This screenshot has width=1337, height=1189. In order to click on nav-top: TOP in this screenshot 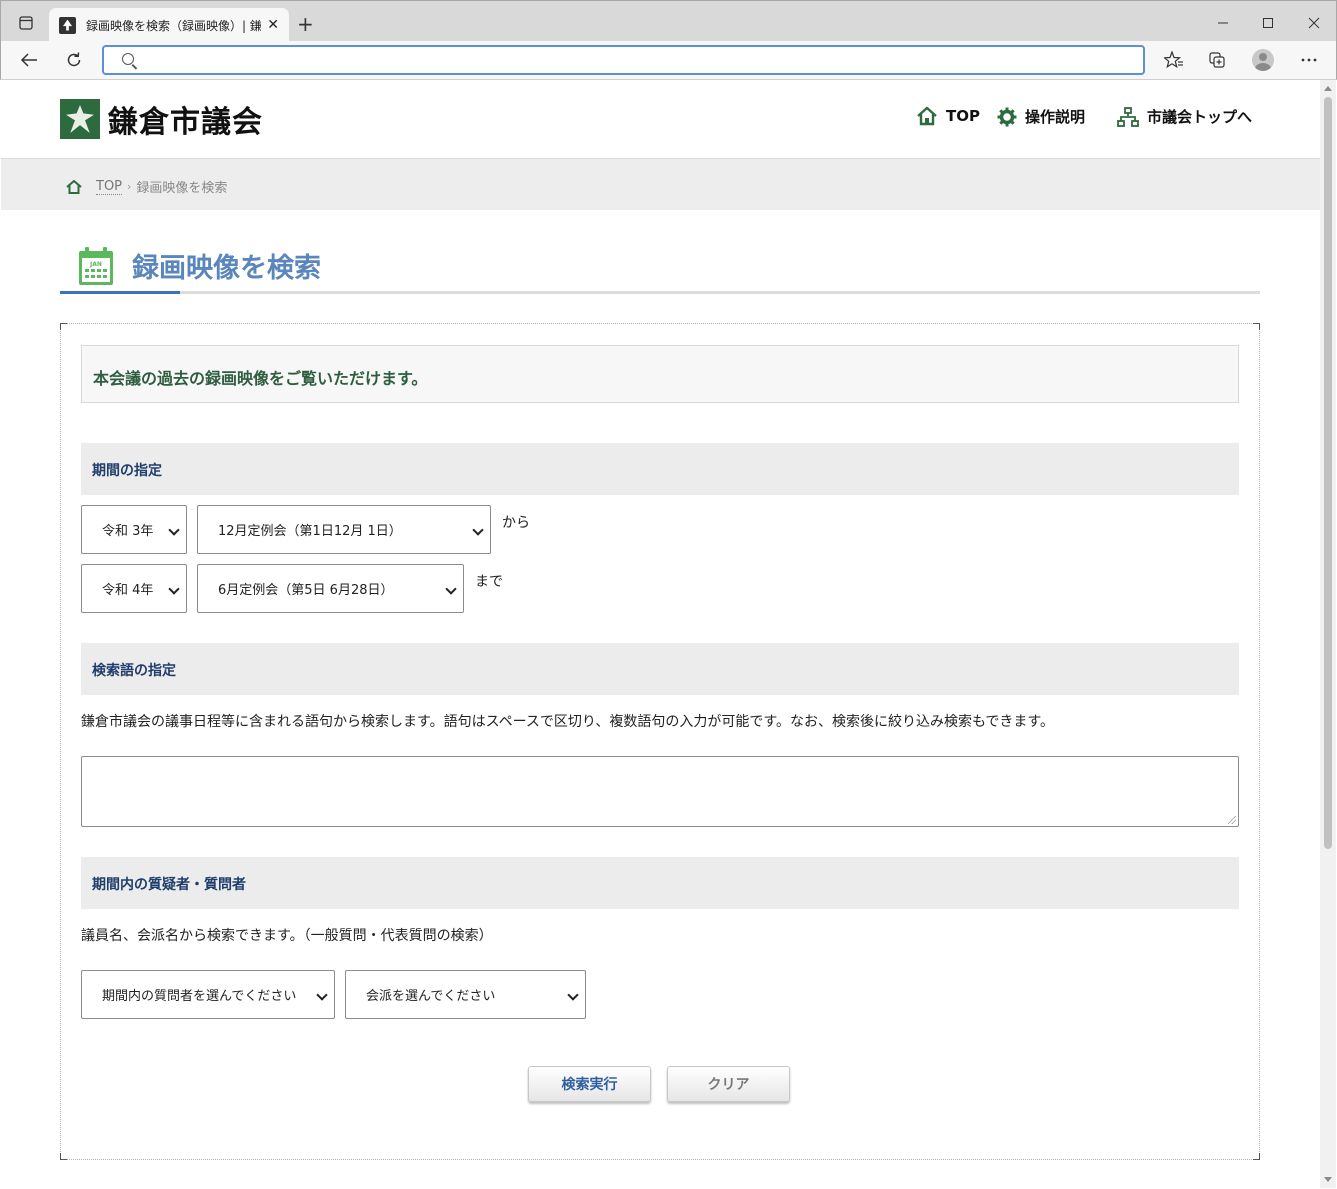, I will do `click(948, 116)`.